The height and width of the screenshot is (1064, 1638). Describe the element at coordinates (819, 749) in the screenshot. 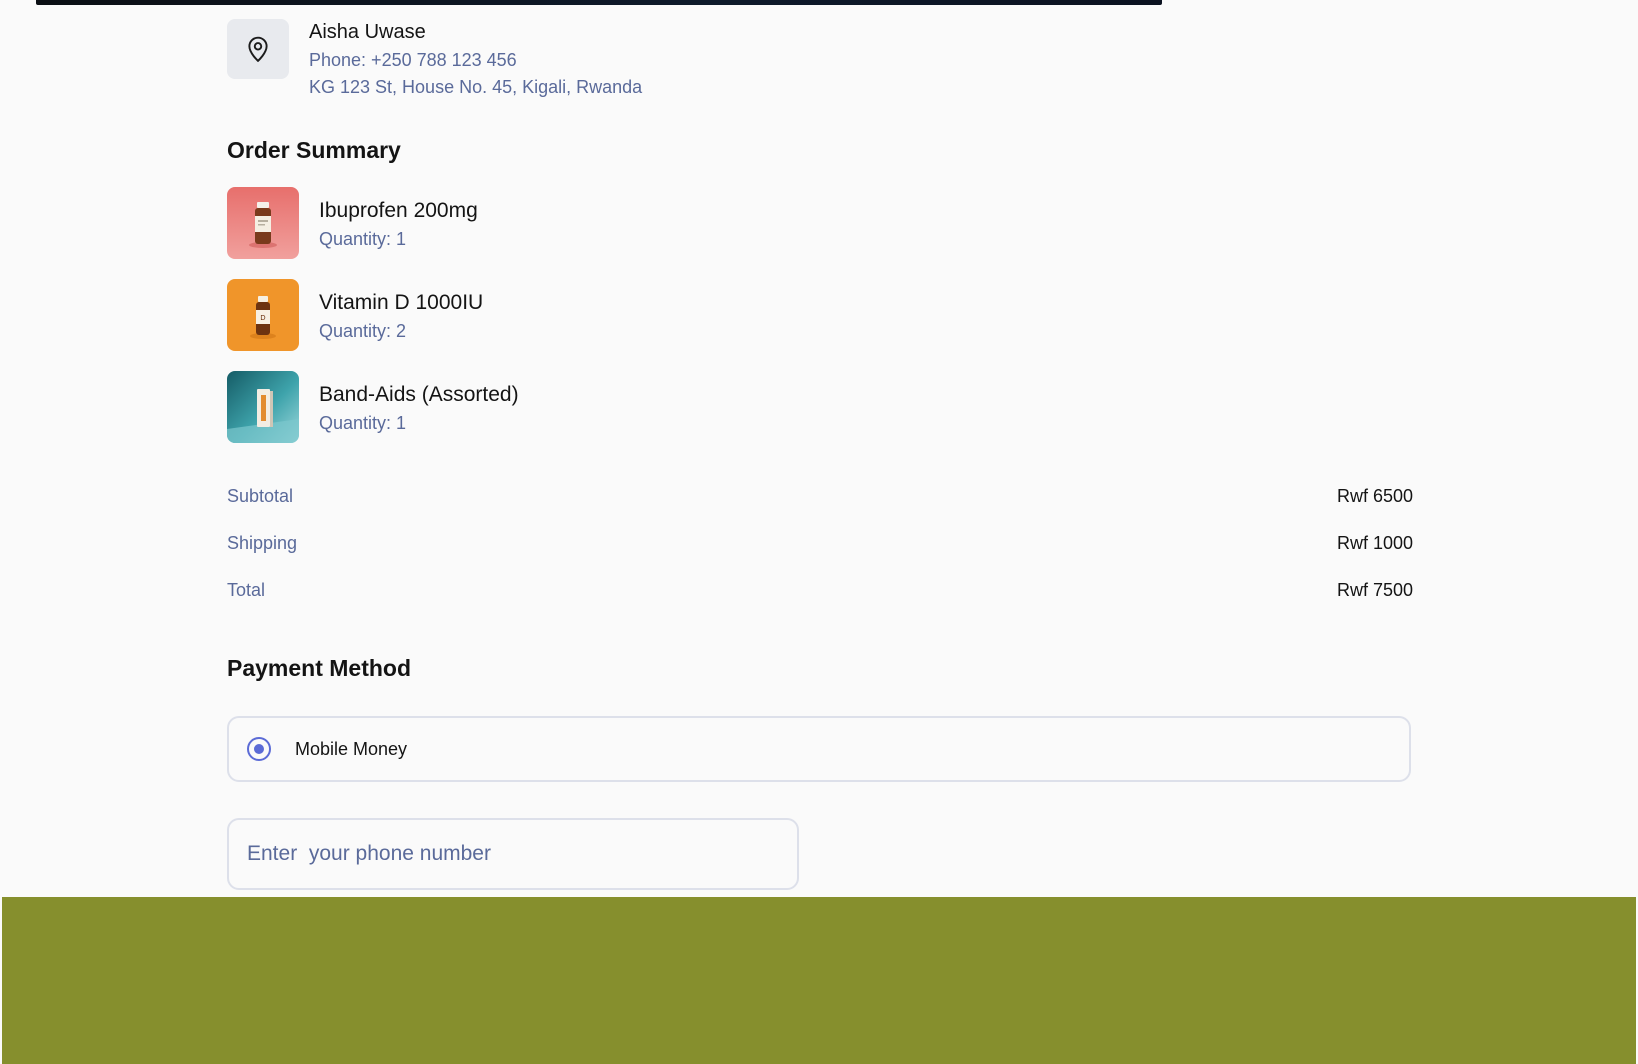

I see `payment-option-mobile-money: Mobile Money` at that location.